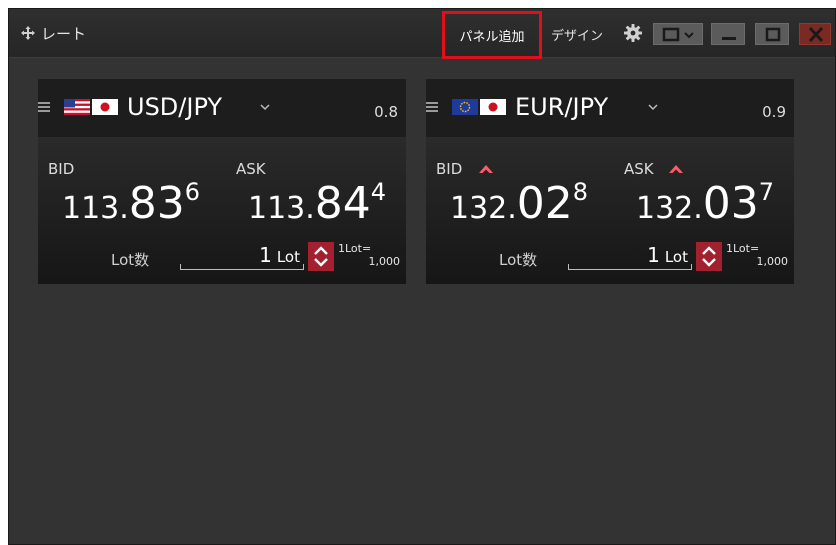 This screenshot has height=545, width=836. I want to click on spread-value: 0.8, so click(386, 112).